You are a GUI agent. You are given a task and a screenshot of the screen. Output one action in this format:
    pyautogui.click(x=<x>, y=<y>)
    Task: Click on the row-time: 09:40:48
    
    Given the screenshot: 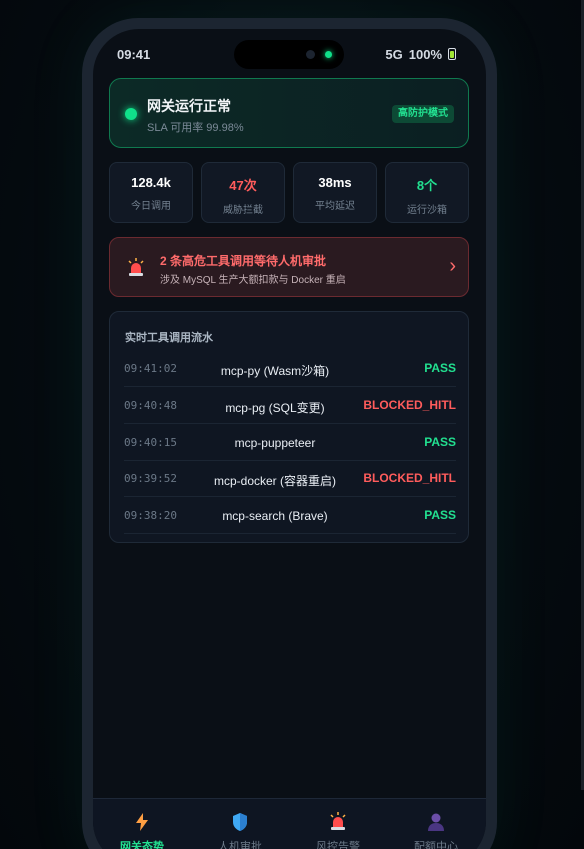 What is the action you would take?
    pyautogui.click(x=150, y=405)
    